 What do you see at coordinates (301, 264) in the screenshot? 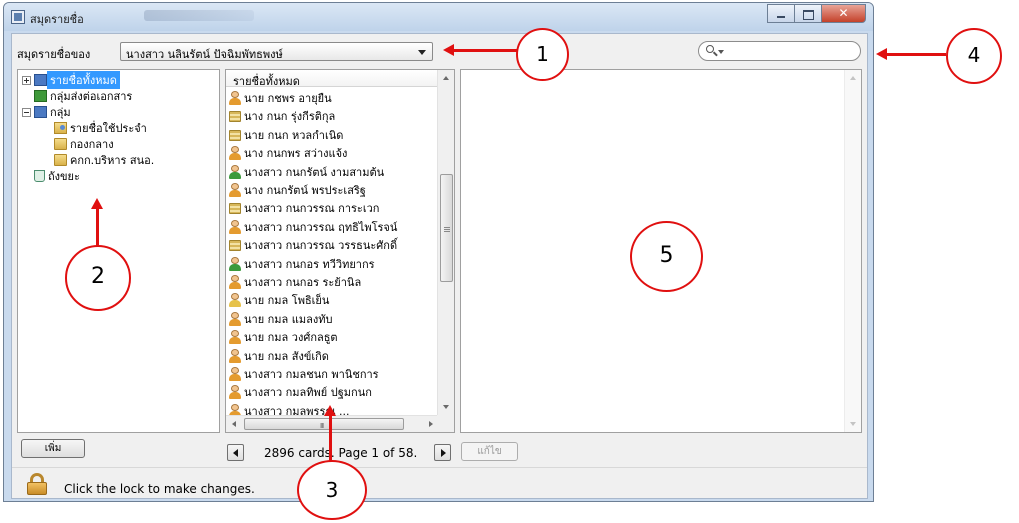
I see `card-list-item: นางสาว กนกอร ทวีวิทยากร` at bounding box center [301, 264].